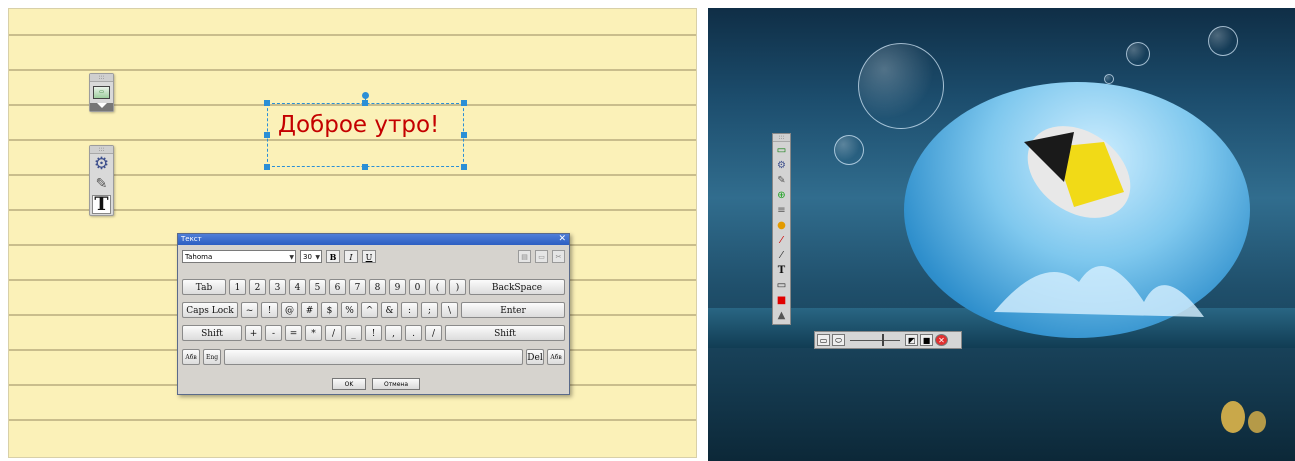  I want to click on color-icon: ■, so click(781, 300).